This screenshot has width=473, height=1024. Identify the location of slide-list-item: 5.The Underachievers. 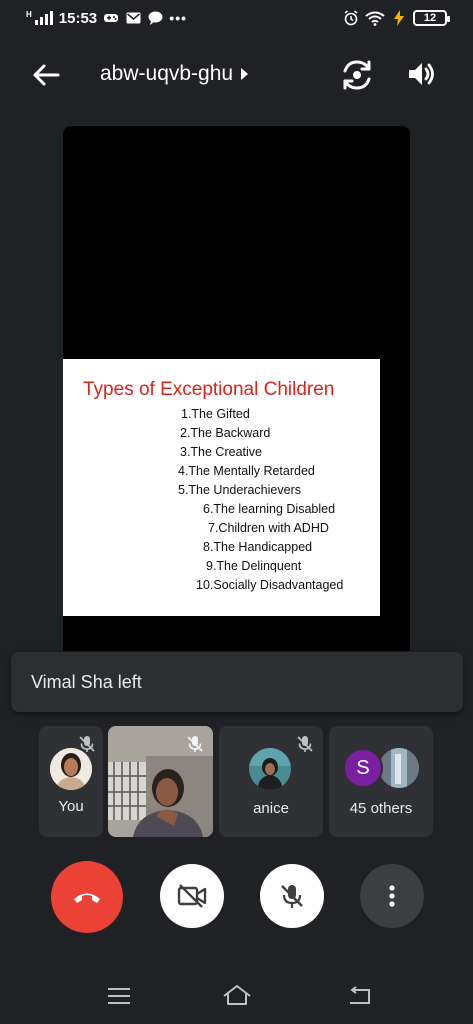
(239, 490).